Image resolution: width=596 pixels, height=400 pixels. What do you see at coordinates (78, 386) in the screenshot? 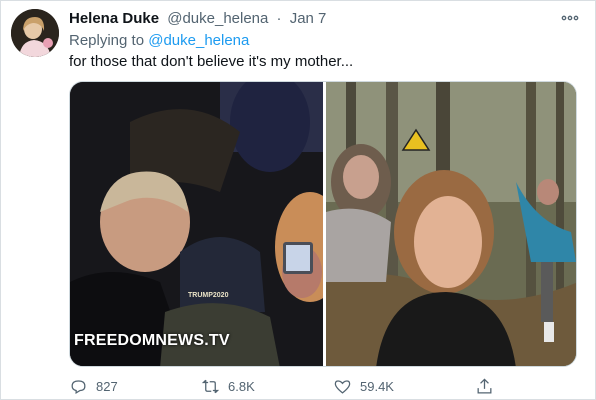
I see `reply-icon` at bounding box center [78, 386].